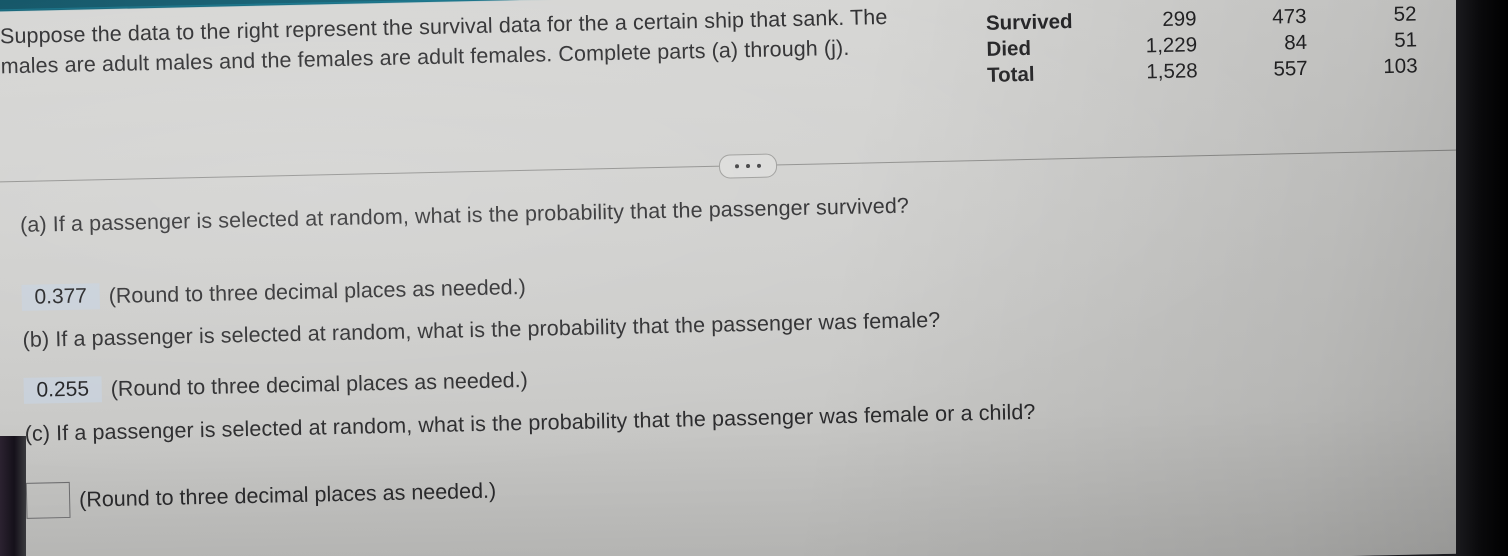  Describe the element at coordinates (63, 390) in the screenshot. I see `answer-input-b: 0.255` at that location.